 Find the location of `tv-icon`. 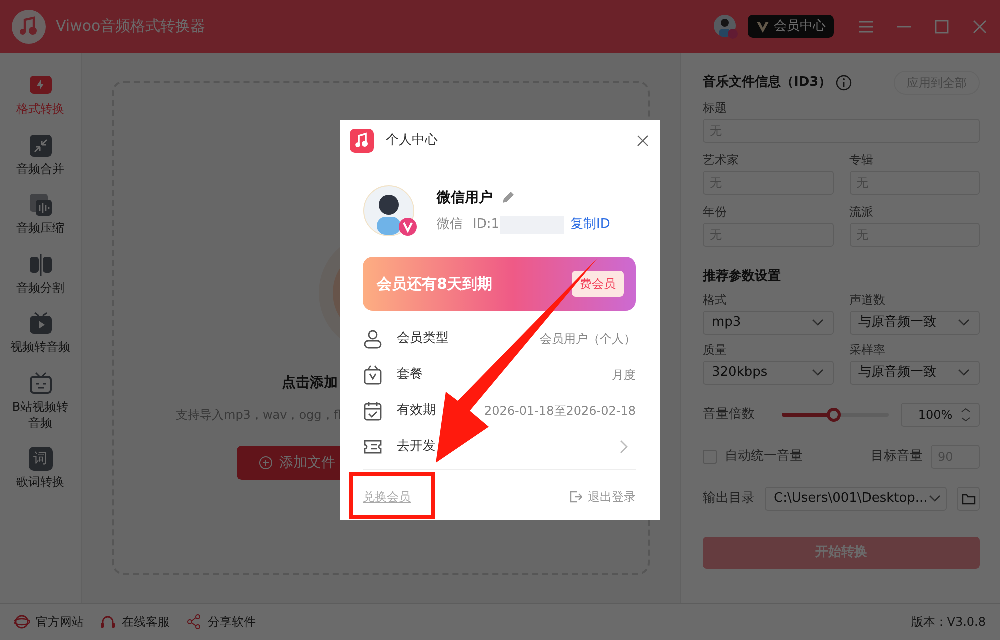

tv-icon is located at coordinates (40, 384).